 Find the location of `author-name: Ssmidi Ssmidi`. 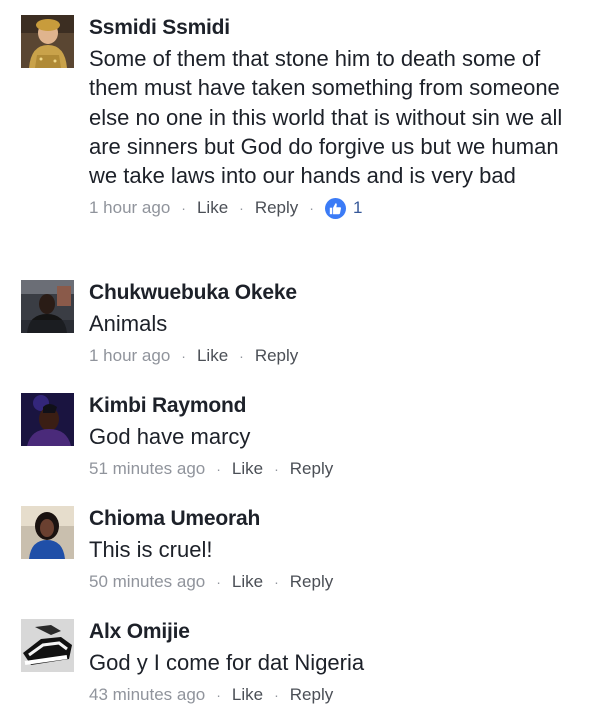

author-name: Ssmidi Ssmidi is located at coordinates (339, 28).